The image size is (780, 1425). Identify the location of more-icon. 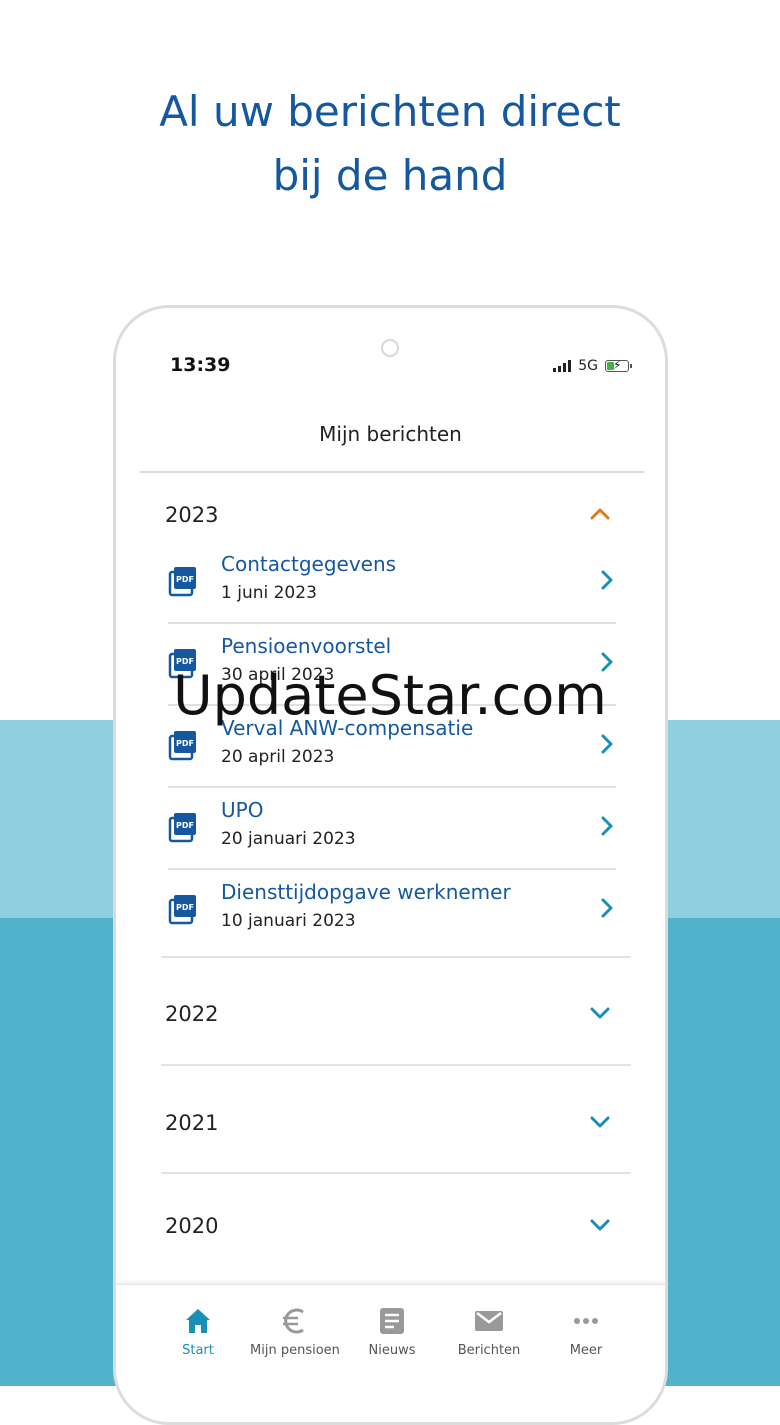
(586, 1321).